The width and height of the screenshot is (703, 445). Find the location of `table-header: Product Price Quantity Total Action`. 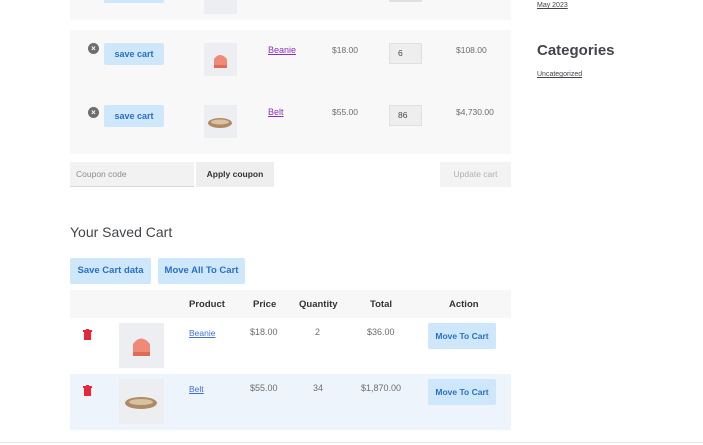

table-header: Product Price Quantity Total Action is located at coordinates (290, 304).